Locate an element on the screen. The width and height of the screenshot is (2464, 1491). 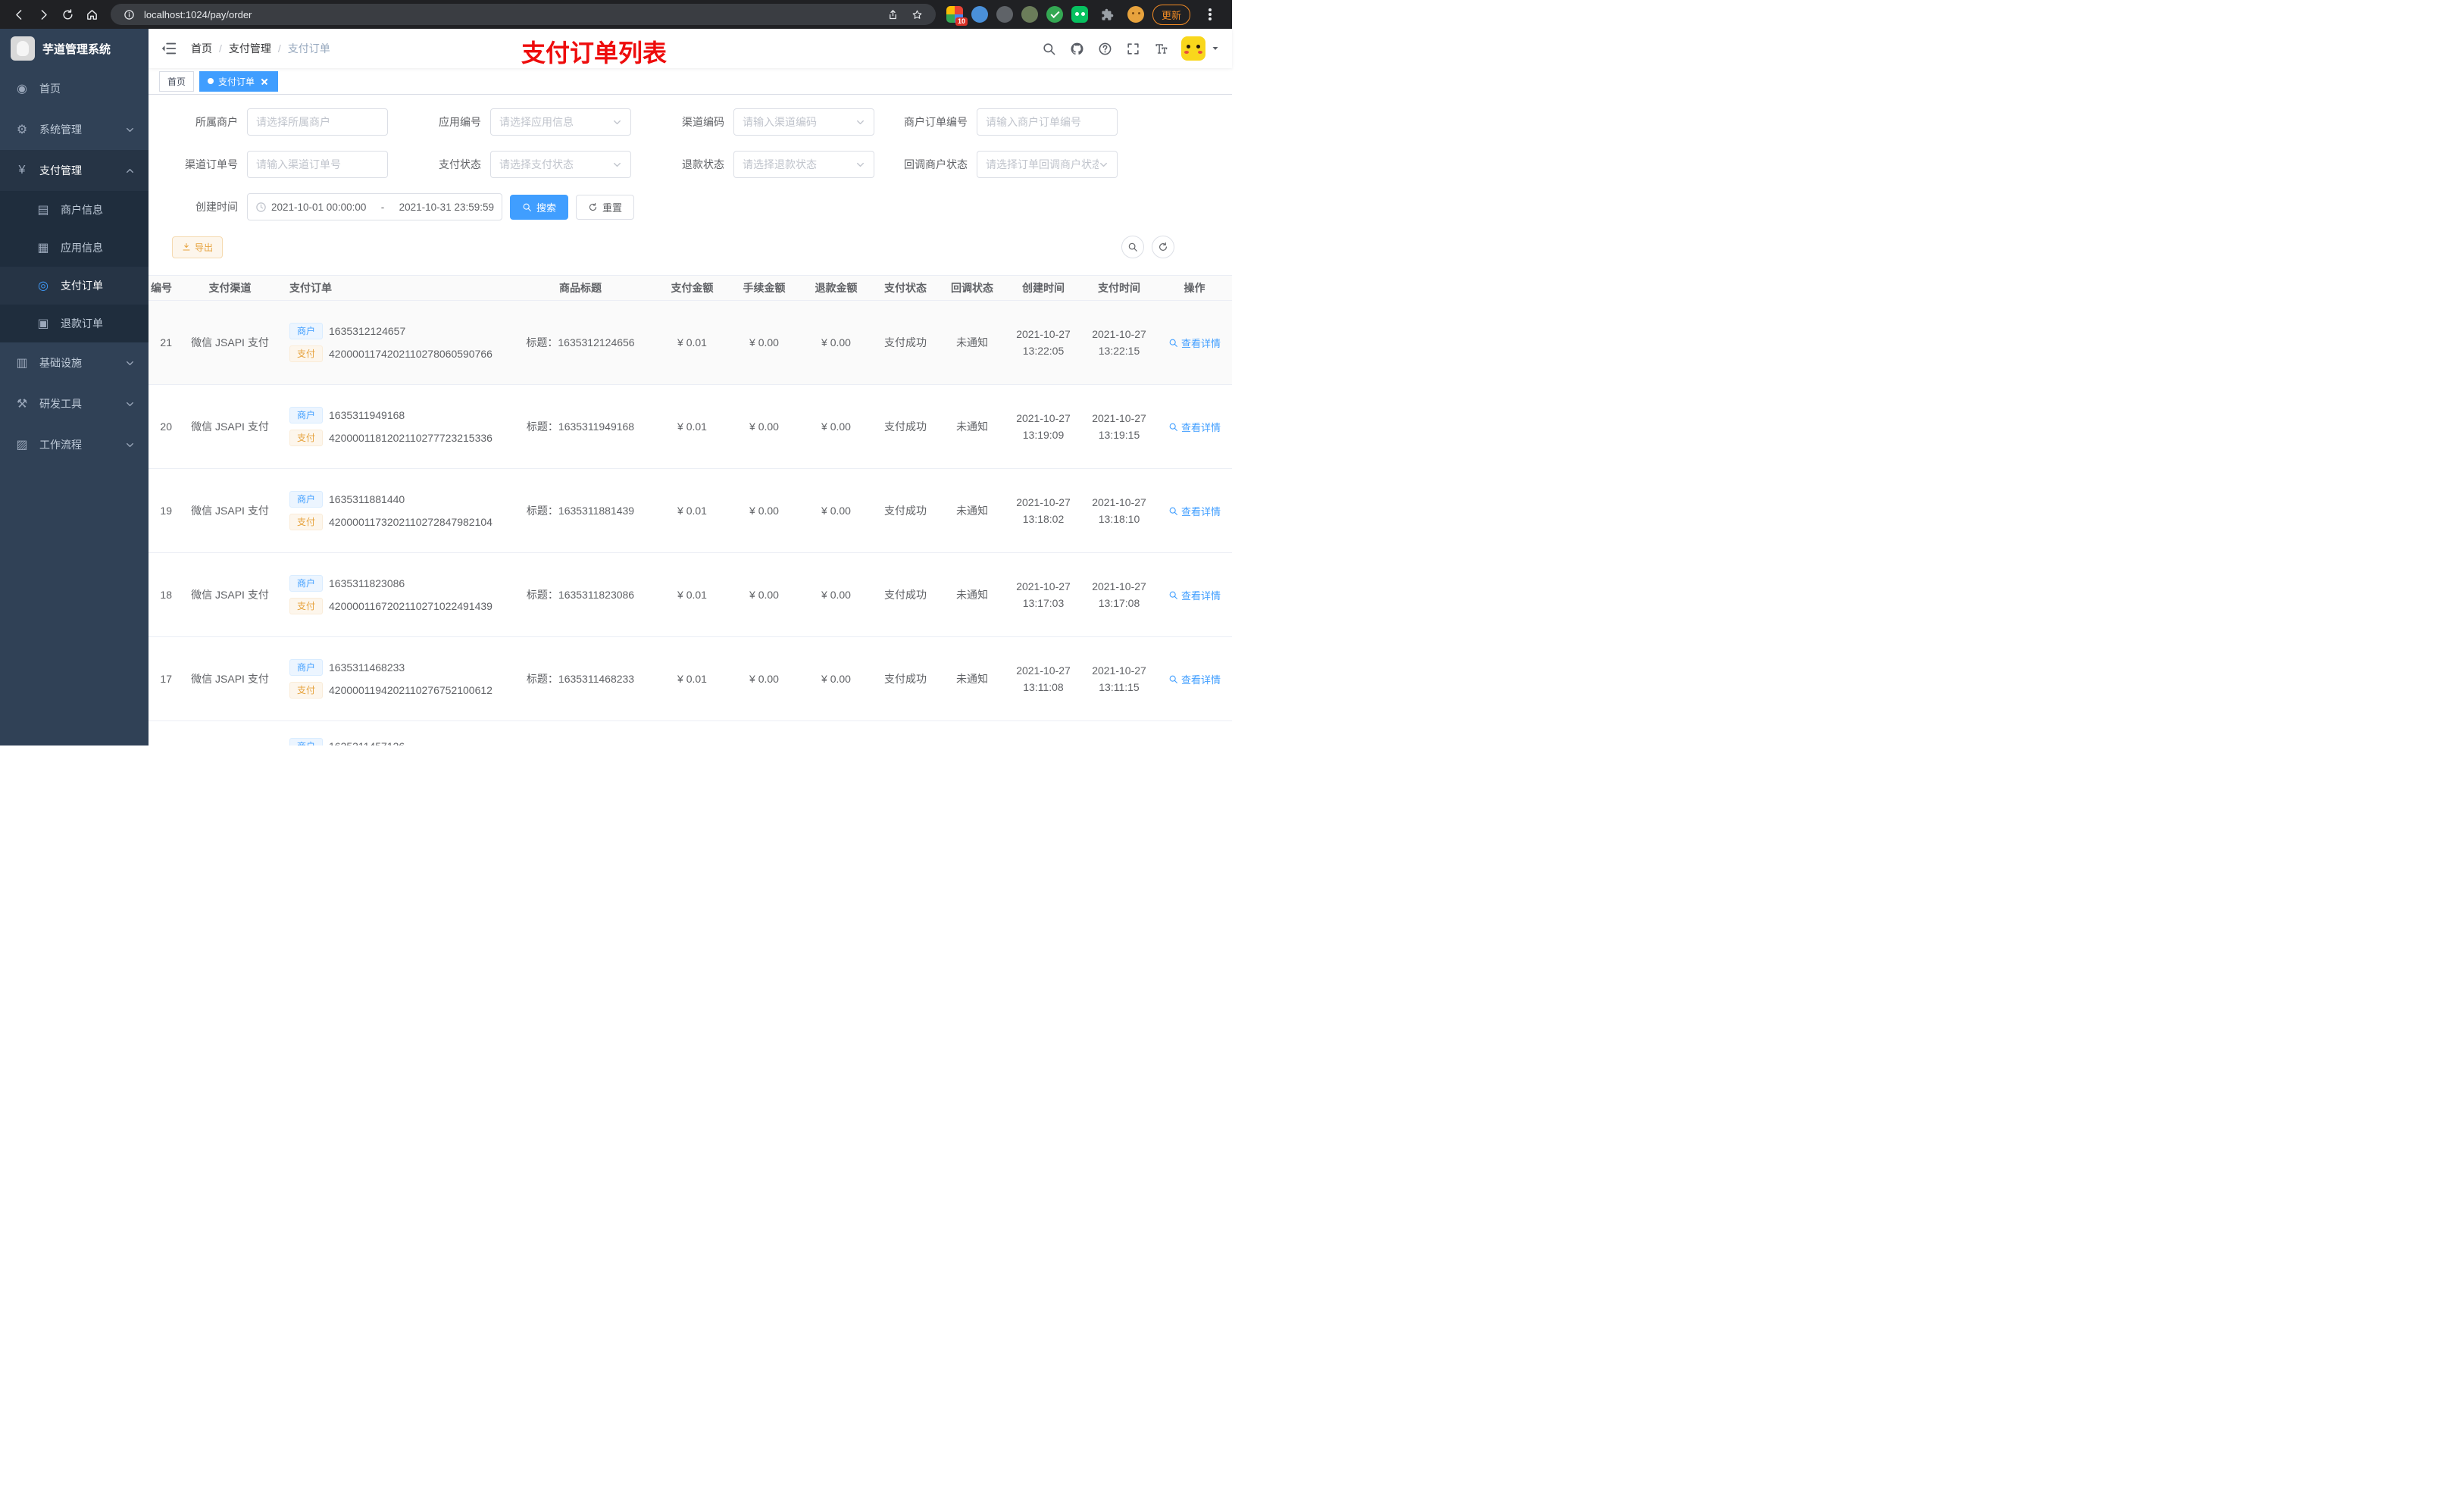
url-bar: localhost:1024/pay/order is located at coordinates (523, 14).